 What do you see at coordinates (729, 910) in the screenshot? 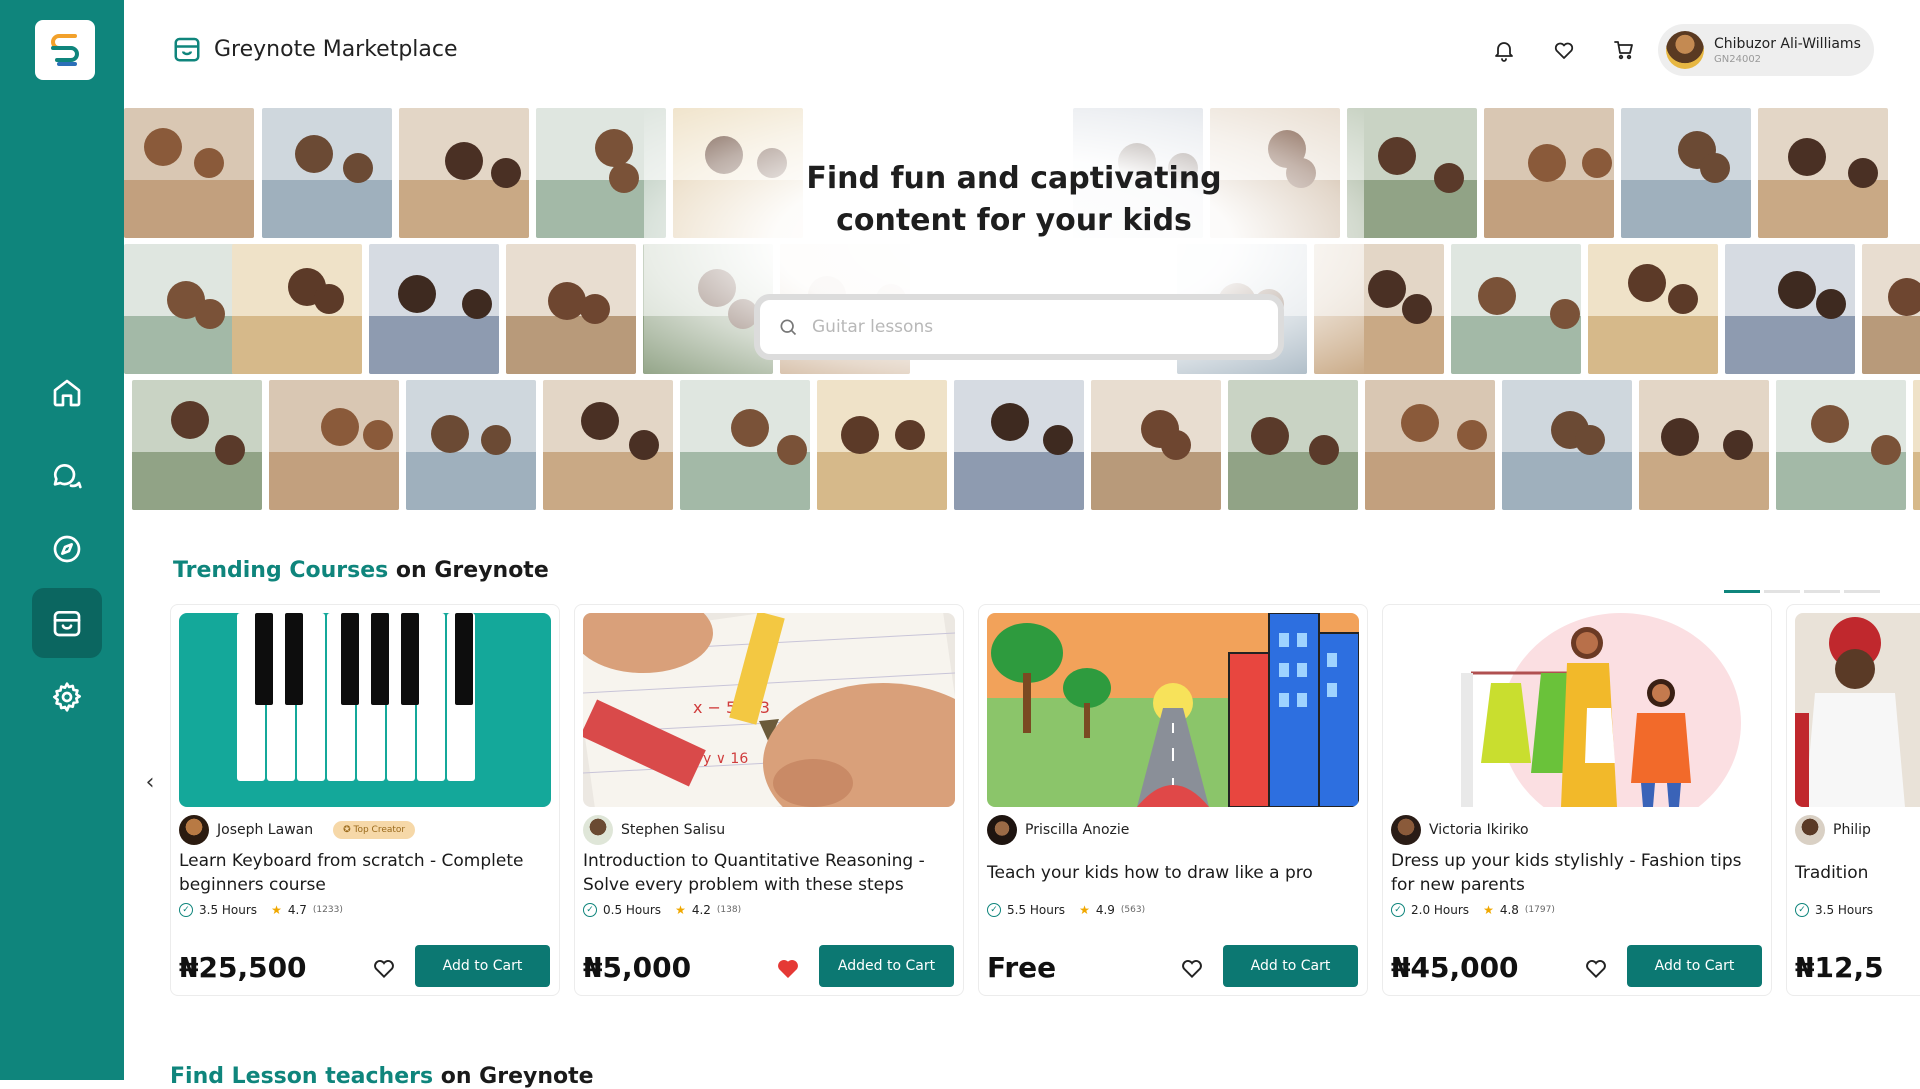
I see `course-review-count: (138)` at bounding box center [729, 910].